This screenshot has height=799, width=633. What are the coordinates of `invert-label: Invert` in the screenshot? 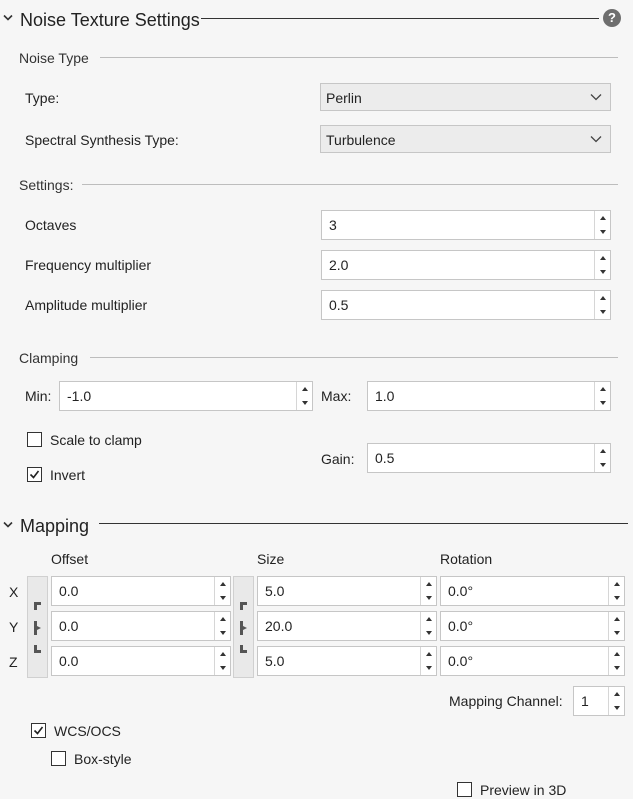 It's located at (68, 475).